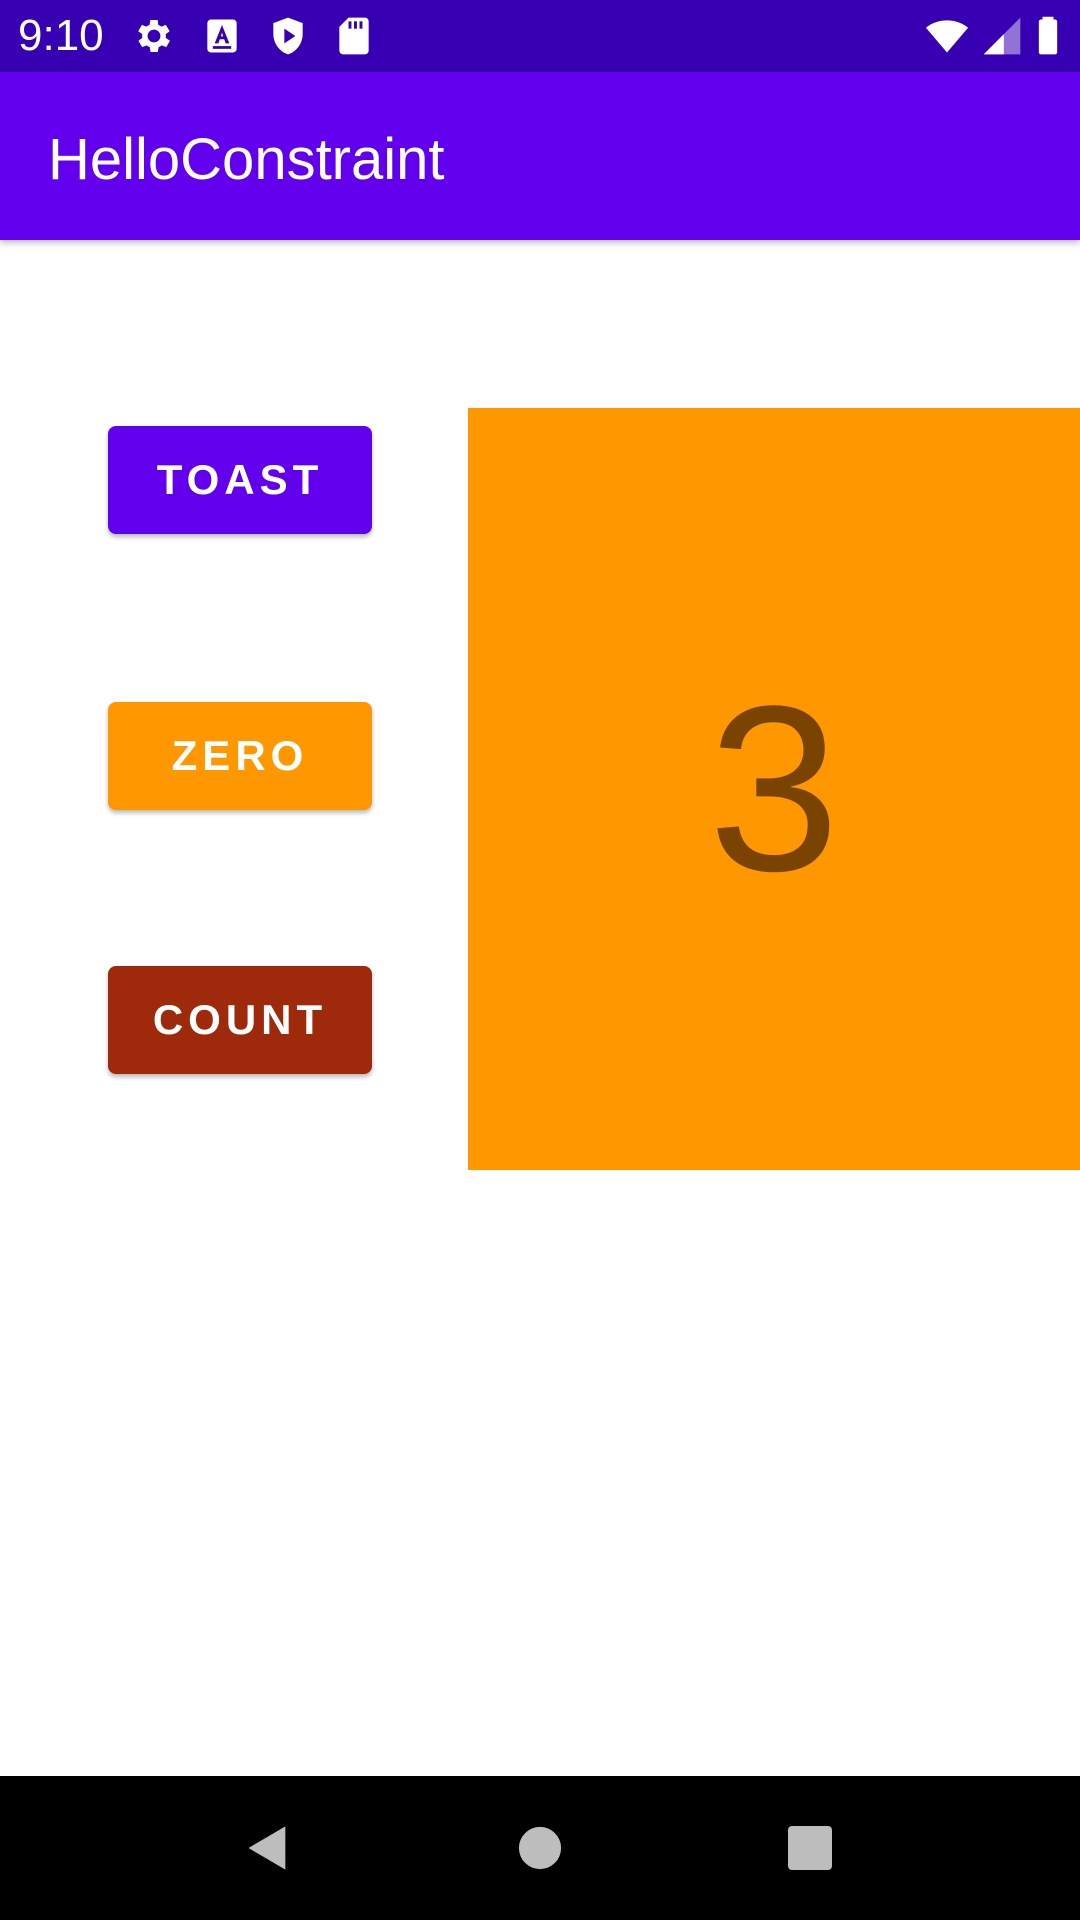 Image resolution: width=1080 pixels, height=1920 pixels. Describe the element at coordinates (810, 1848) in the screenshot. I see `recents-icon` at that location.